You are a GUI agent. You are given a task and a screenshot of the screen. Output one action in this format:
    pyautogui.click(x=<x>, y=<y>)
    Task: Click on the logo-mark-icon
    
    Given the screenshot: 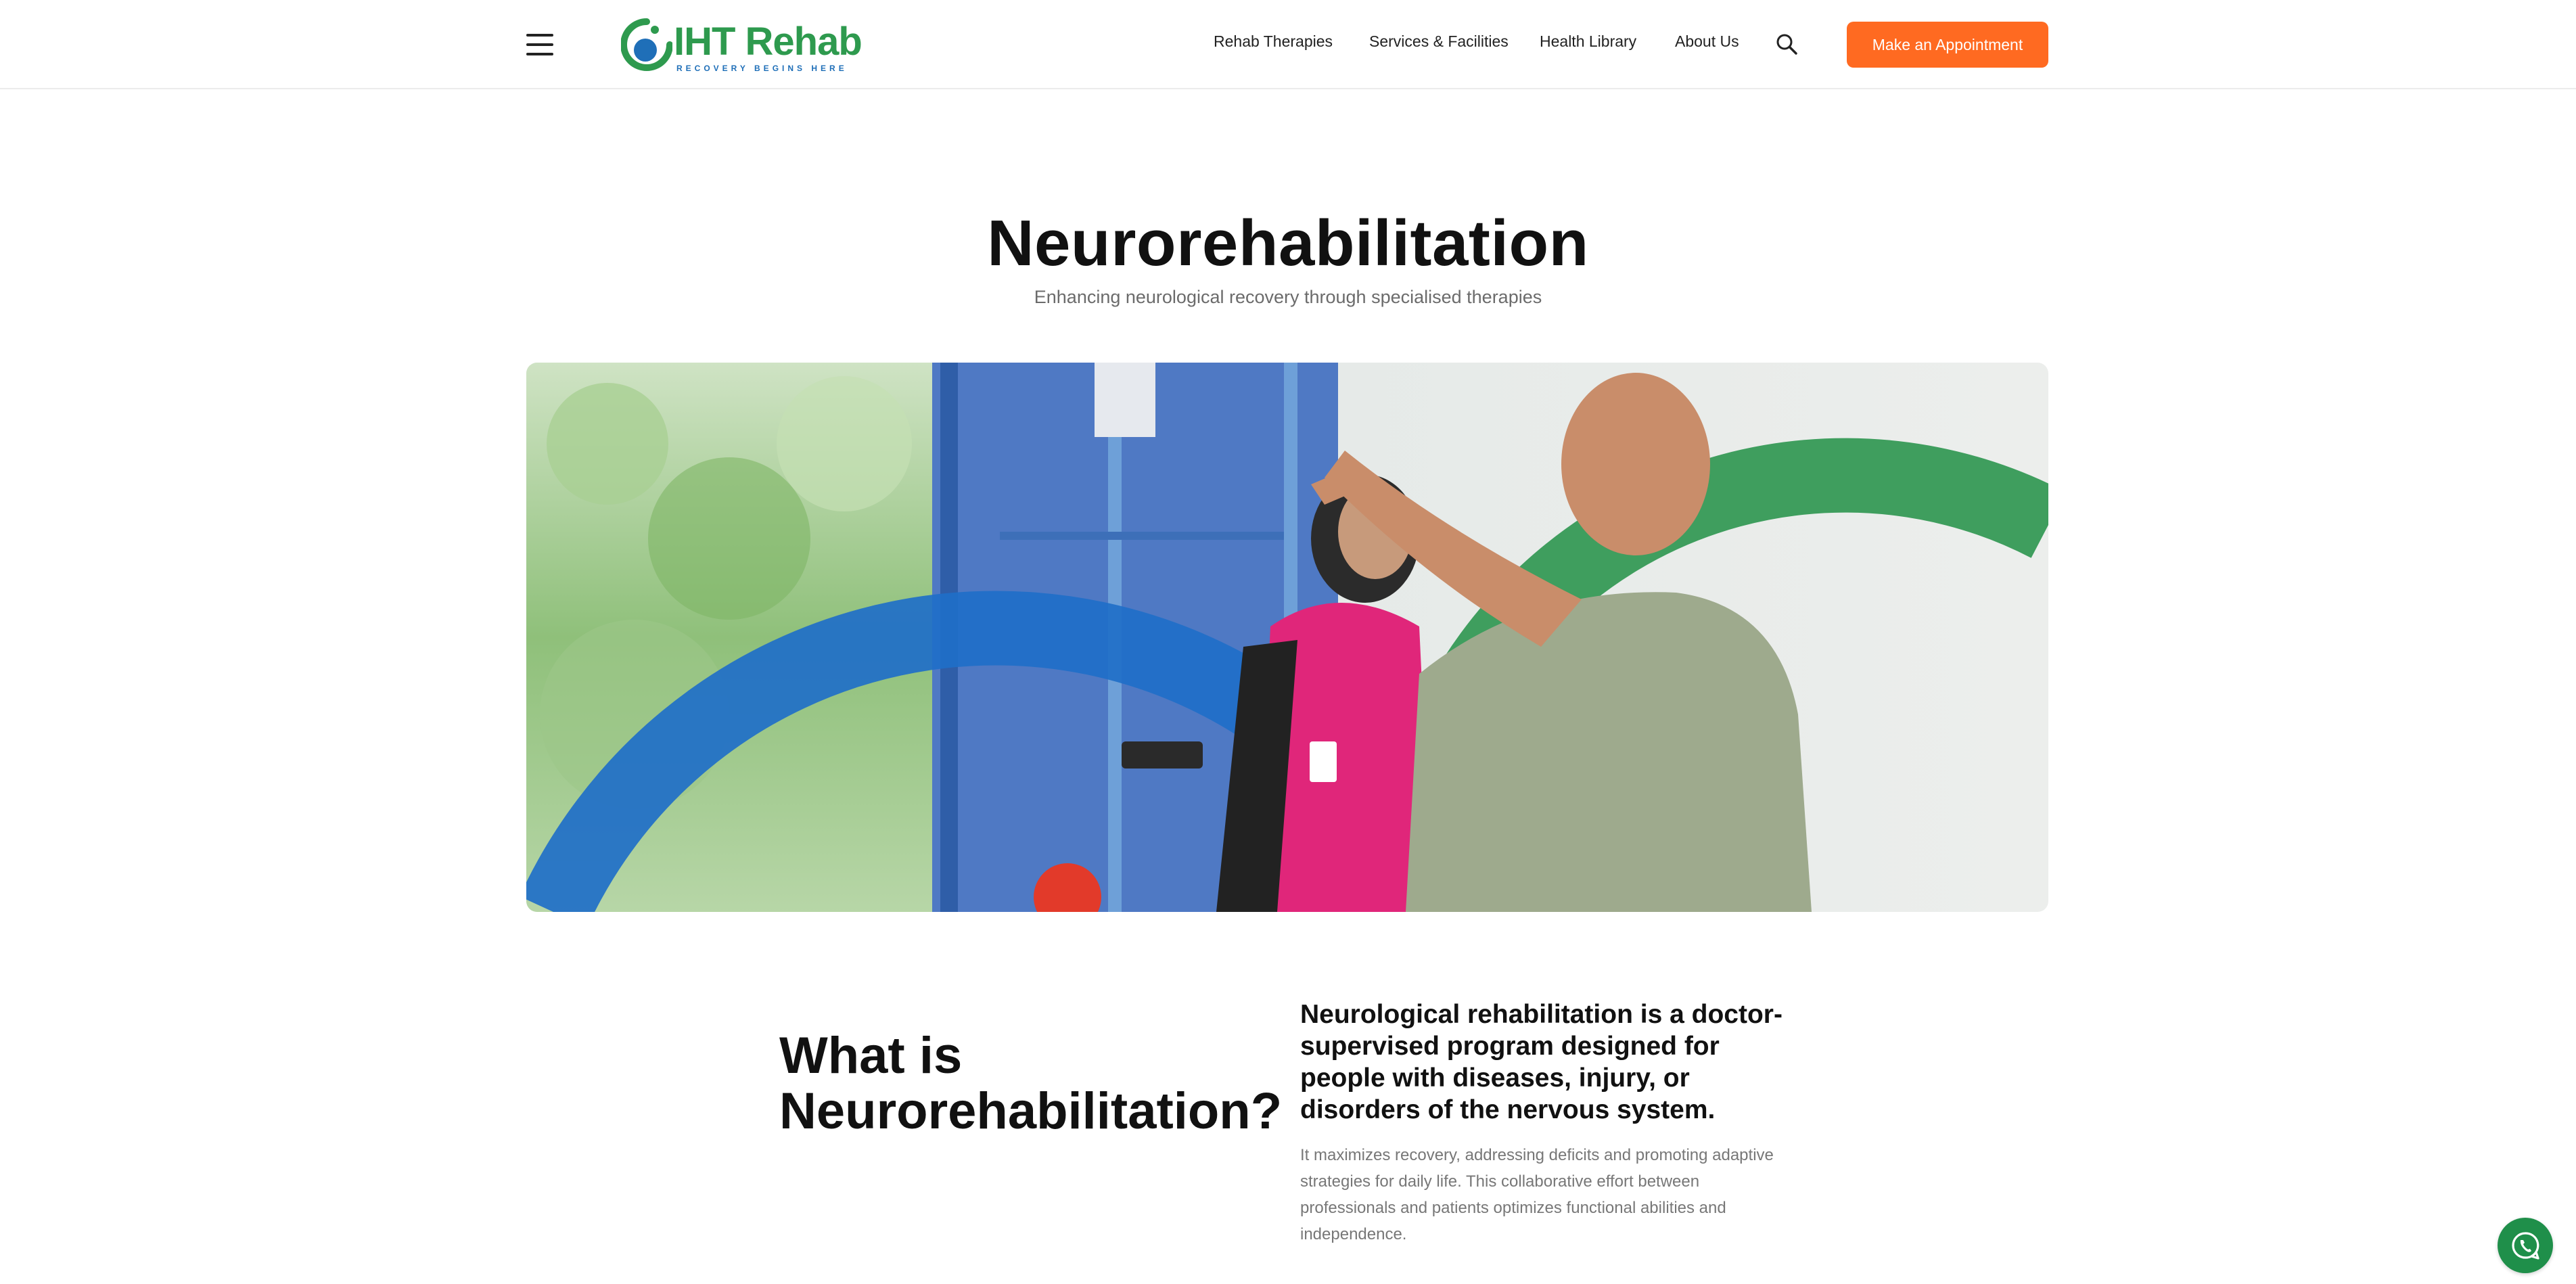 What is the action you would take?
    pyautogui.click(x=646, y=44)
    